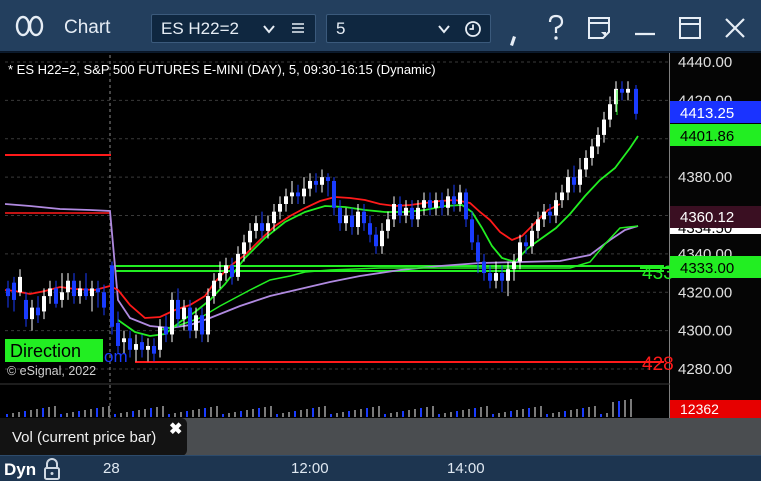 The width and height of the screenshot is (761, 481). Describe the element at coordinates (408, 28) in the screenshot. I see `interval-field: 5` at that location.